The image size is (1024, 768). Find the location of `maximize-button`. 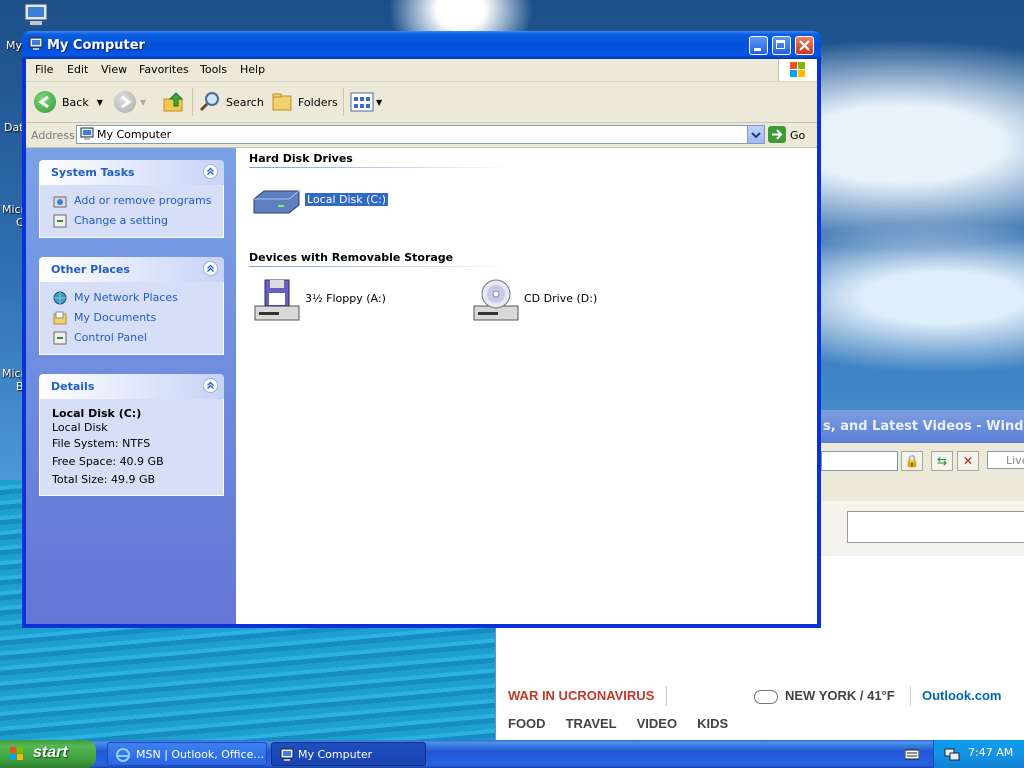

maximize-button is located at coordinates (781, 45).